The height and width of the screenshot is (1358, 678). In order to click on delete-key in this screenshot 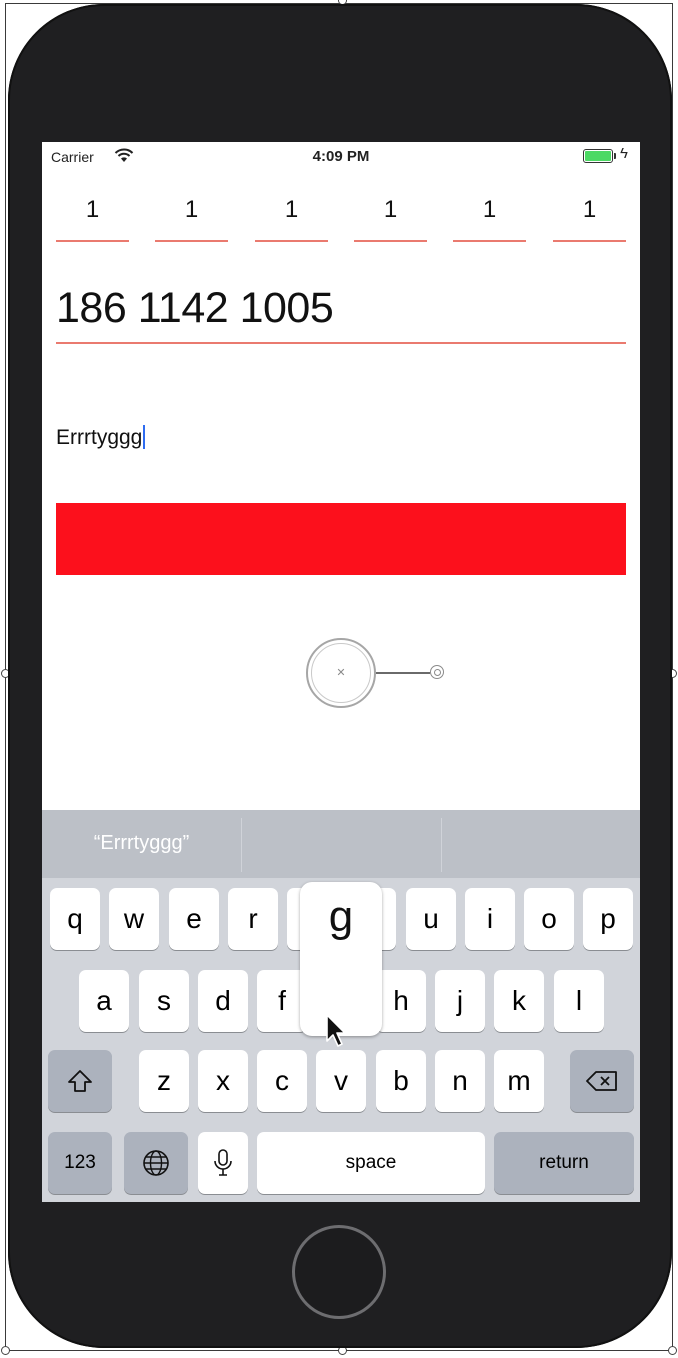, I will do `click(602, 1081)`.